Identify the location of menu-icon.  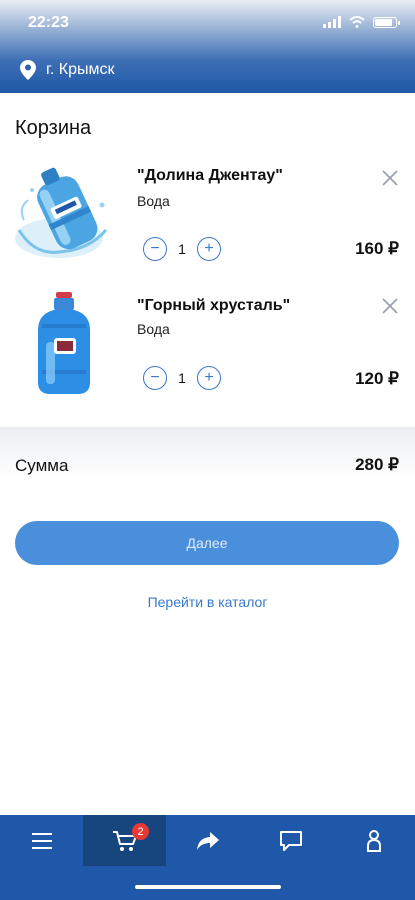
(41, 840).